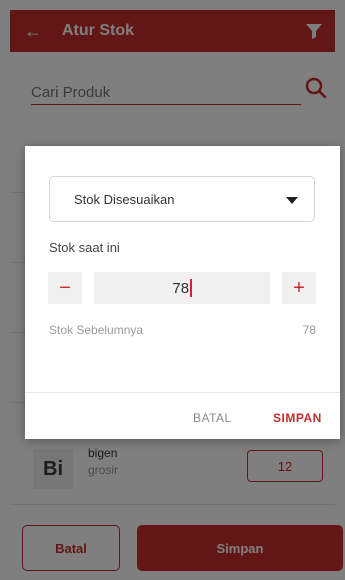  What do you see at coordinates (96, 330) in the screenshot?
I see `previous-stock-label: Stok Sebelumnya` at bounding box center [96, 330].